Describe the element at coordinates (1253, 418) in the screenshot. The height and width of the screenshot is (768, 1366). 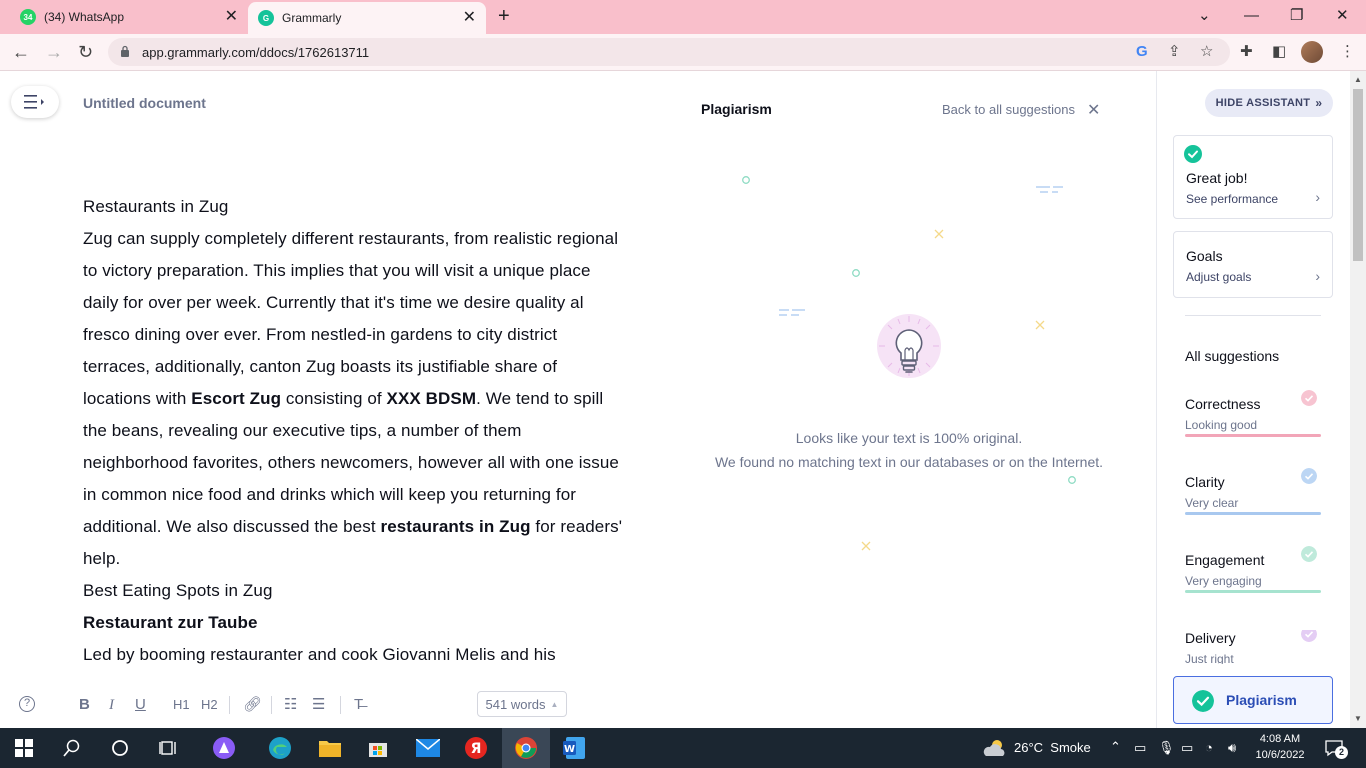
I see `category-correctness: Correctness Looking good` at that location.